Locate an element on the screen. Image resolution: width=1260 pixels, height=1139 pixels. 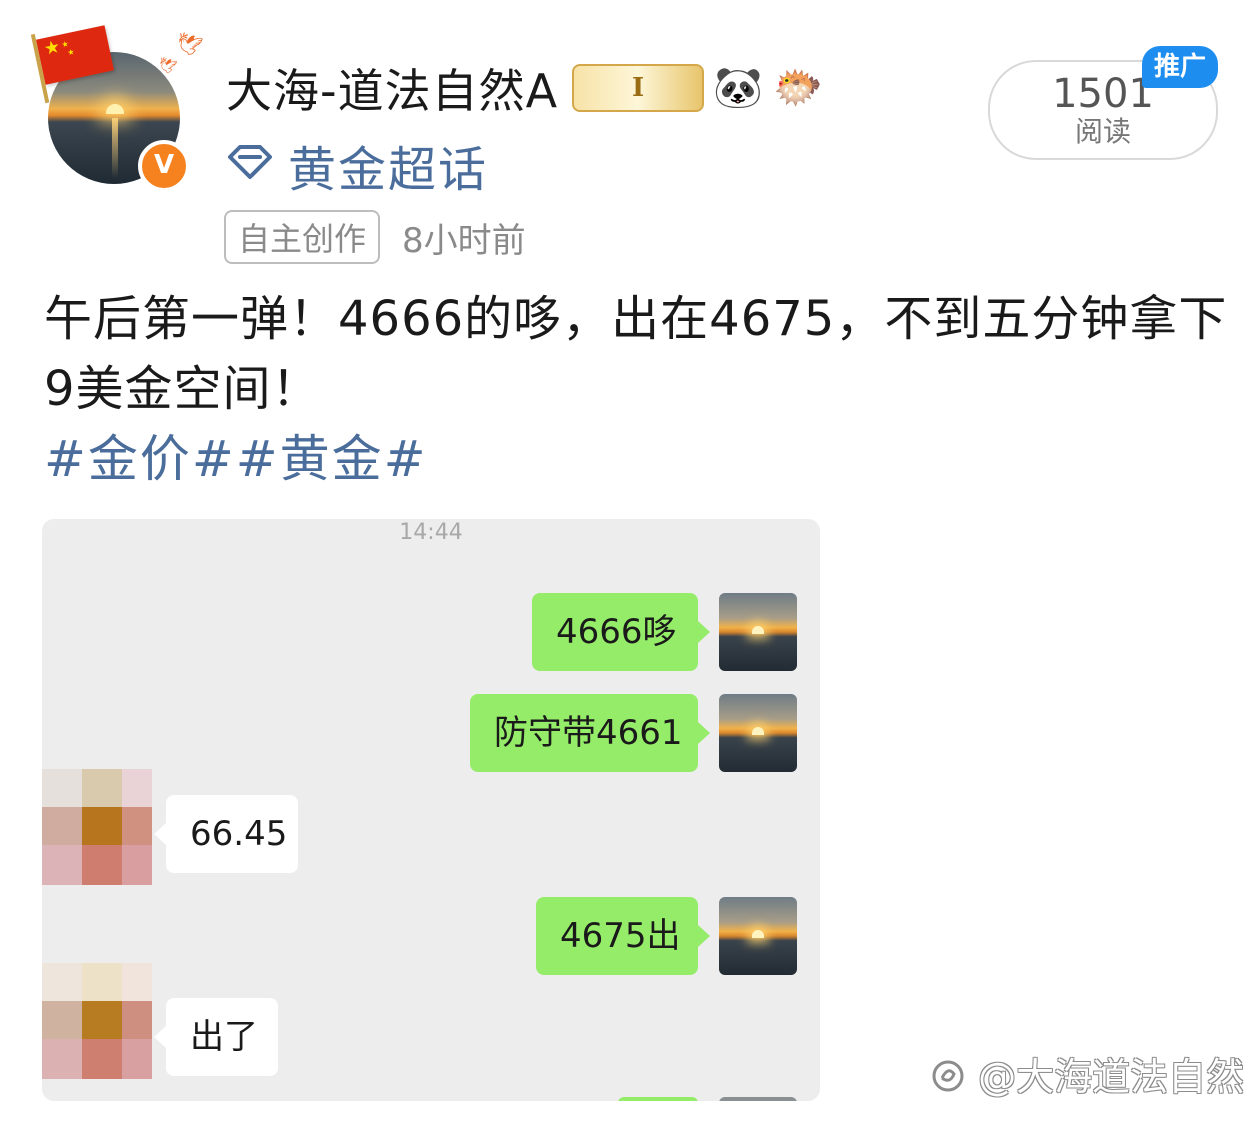
topic-link: 黄金超话 is located at coordinates (357, 165).